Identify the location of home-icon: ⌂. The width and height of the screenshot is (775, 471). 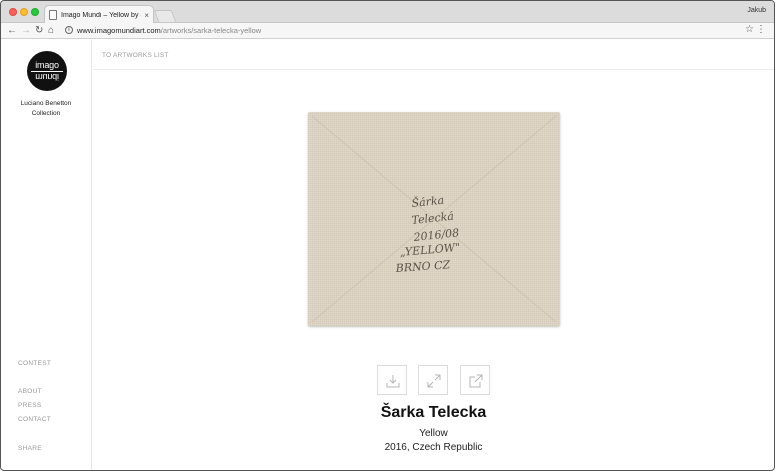
(51, 31).